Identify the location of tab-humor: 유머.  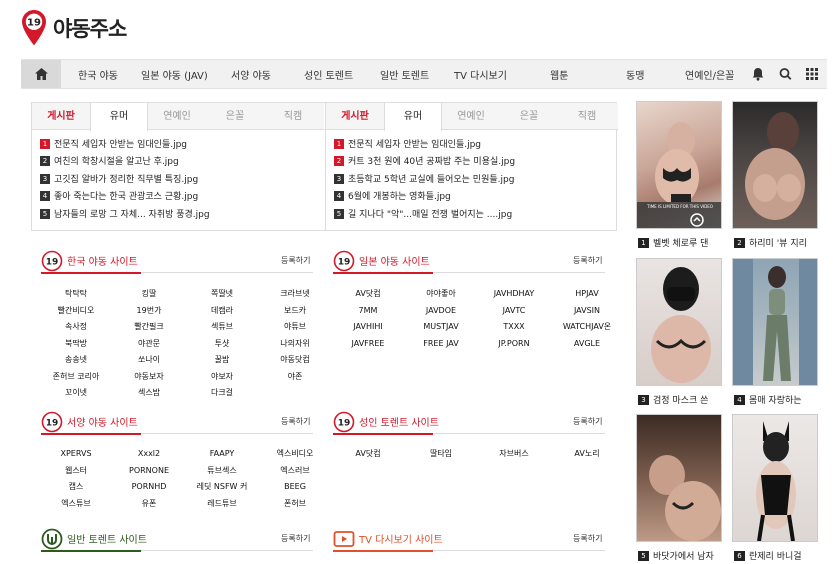
(119, 117).